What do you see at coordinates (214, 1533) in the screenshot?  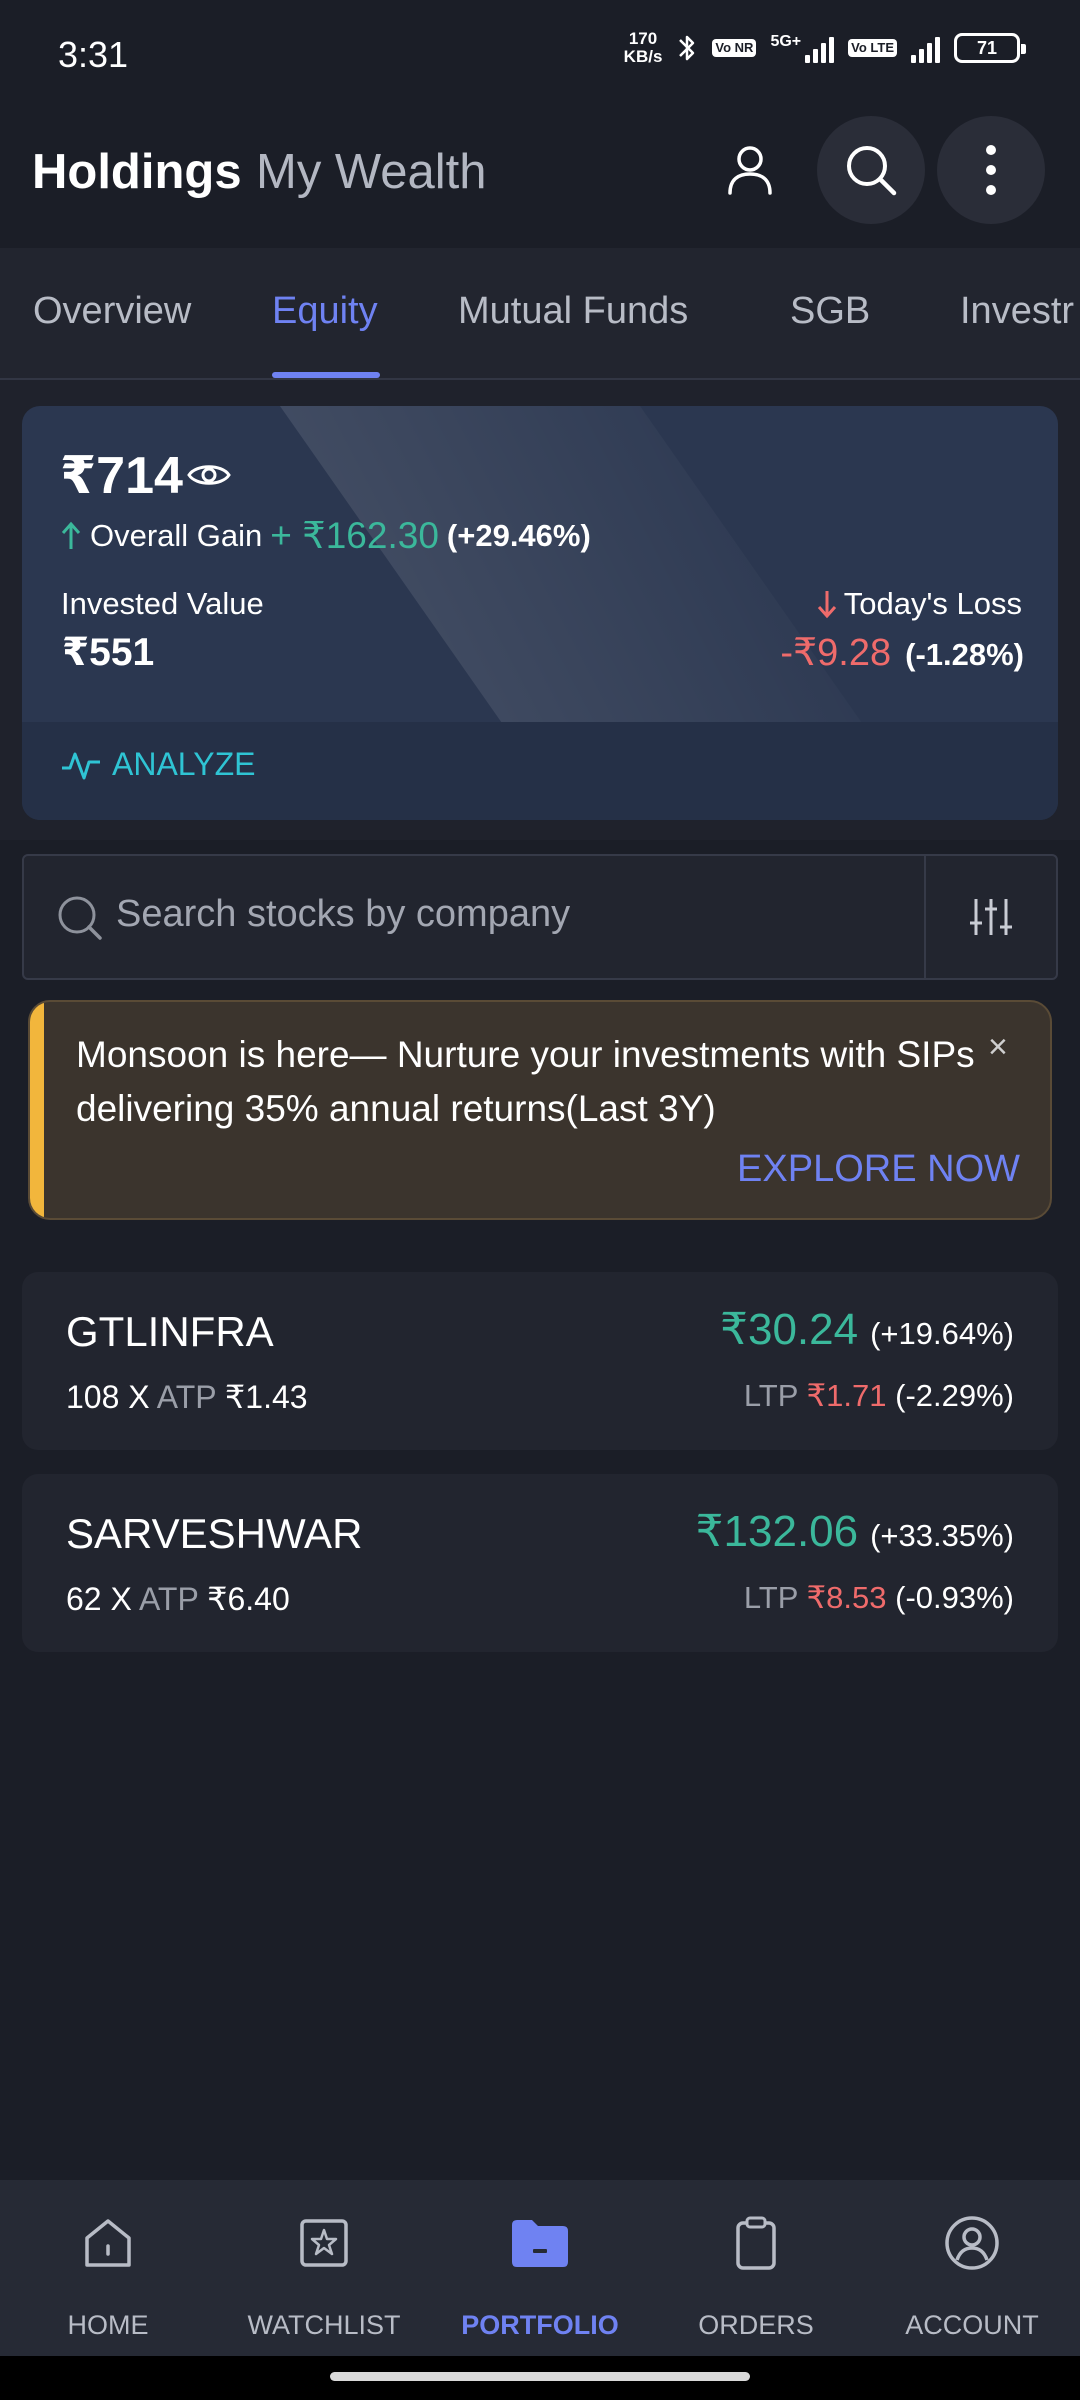 I see `holding-symbol: SARVESHWAR` at bounding box center [214, 1533].